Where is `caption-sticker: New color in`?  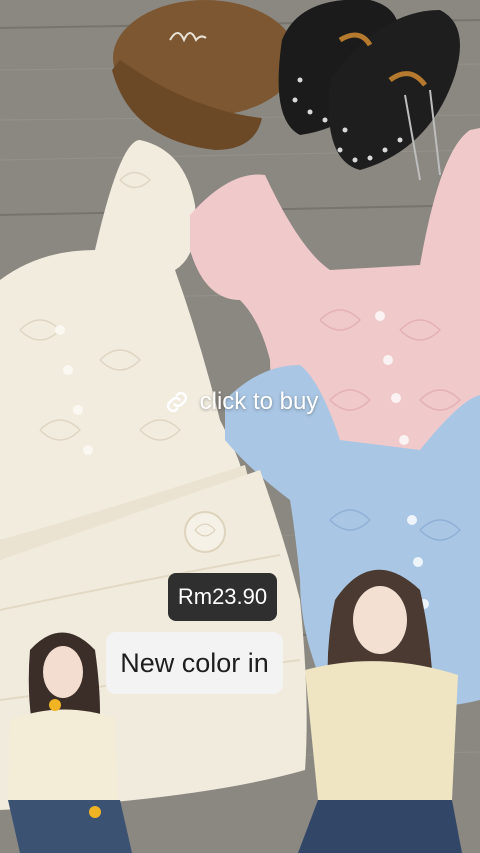 caption-sticker: New color in is located at coordinates (194, 663).